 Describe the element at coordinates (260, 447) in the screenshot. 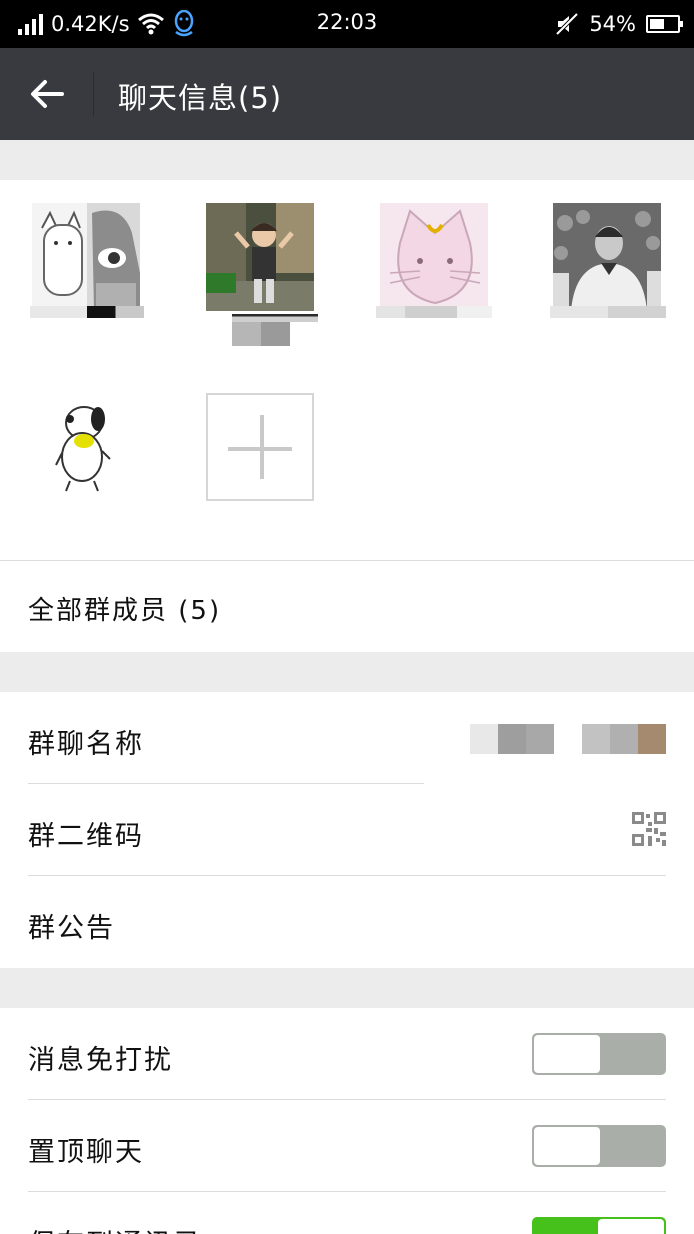

I see `add-member-button` at that location.